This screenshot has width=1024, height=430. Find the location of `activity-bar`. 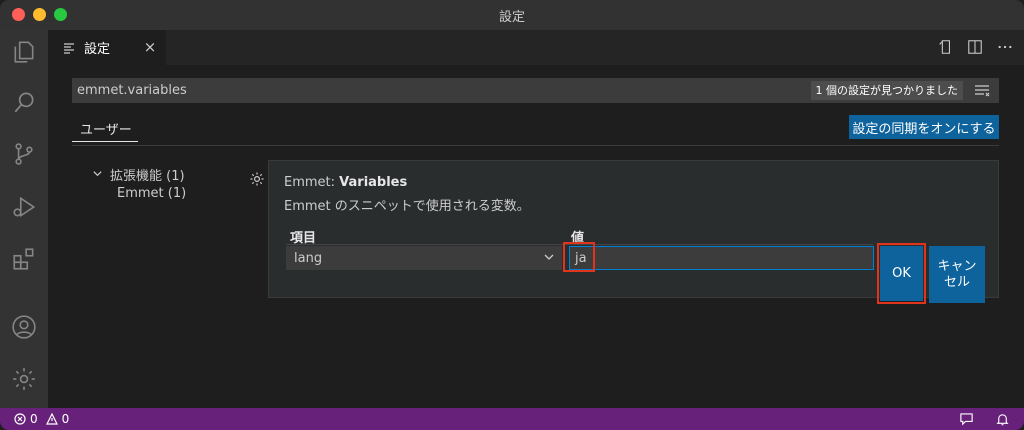

activity-bar is located at coordinates (24, 219).